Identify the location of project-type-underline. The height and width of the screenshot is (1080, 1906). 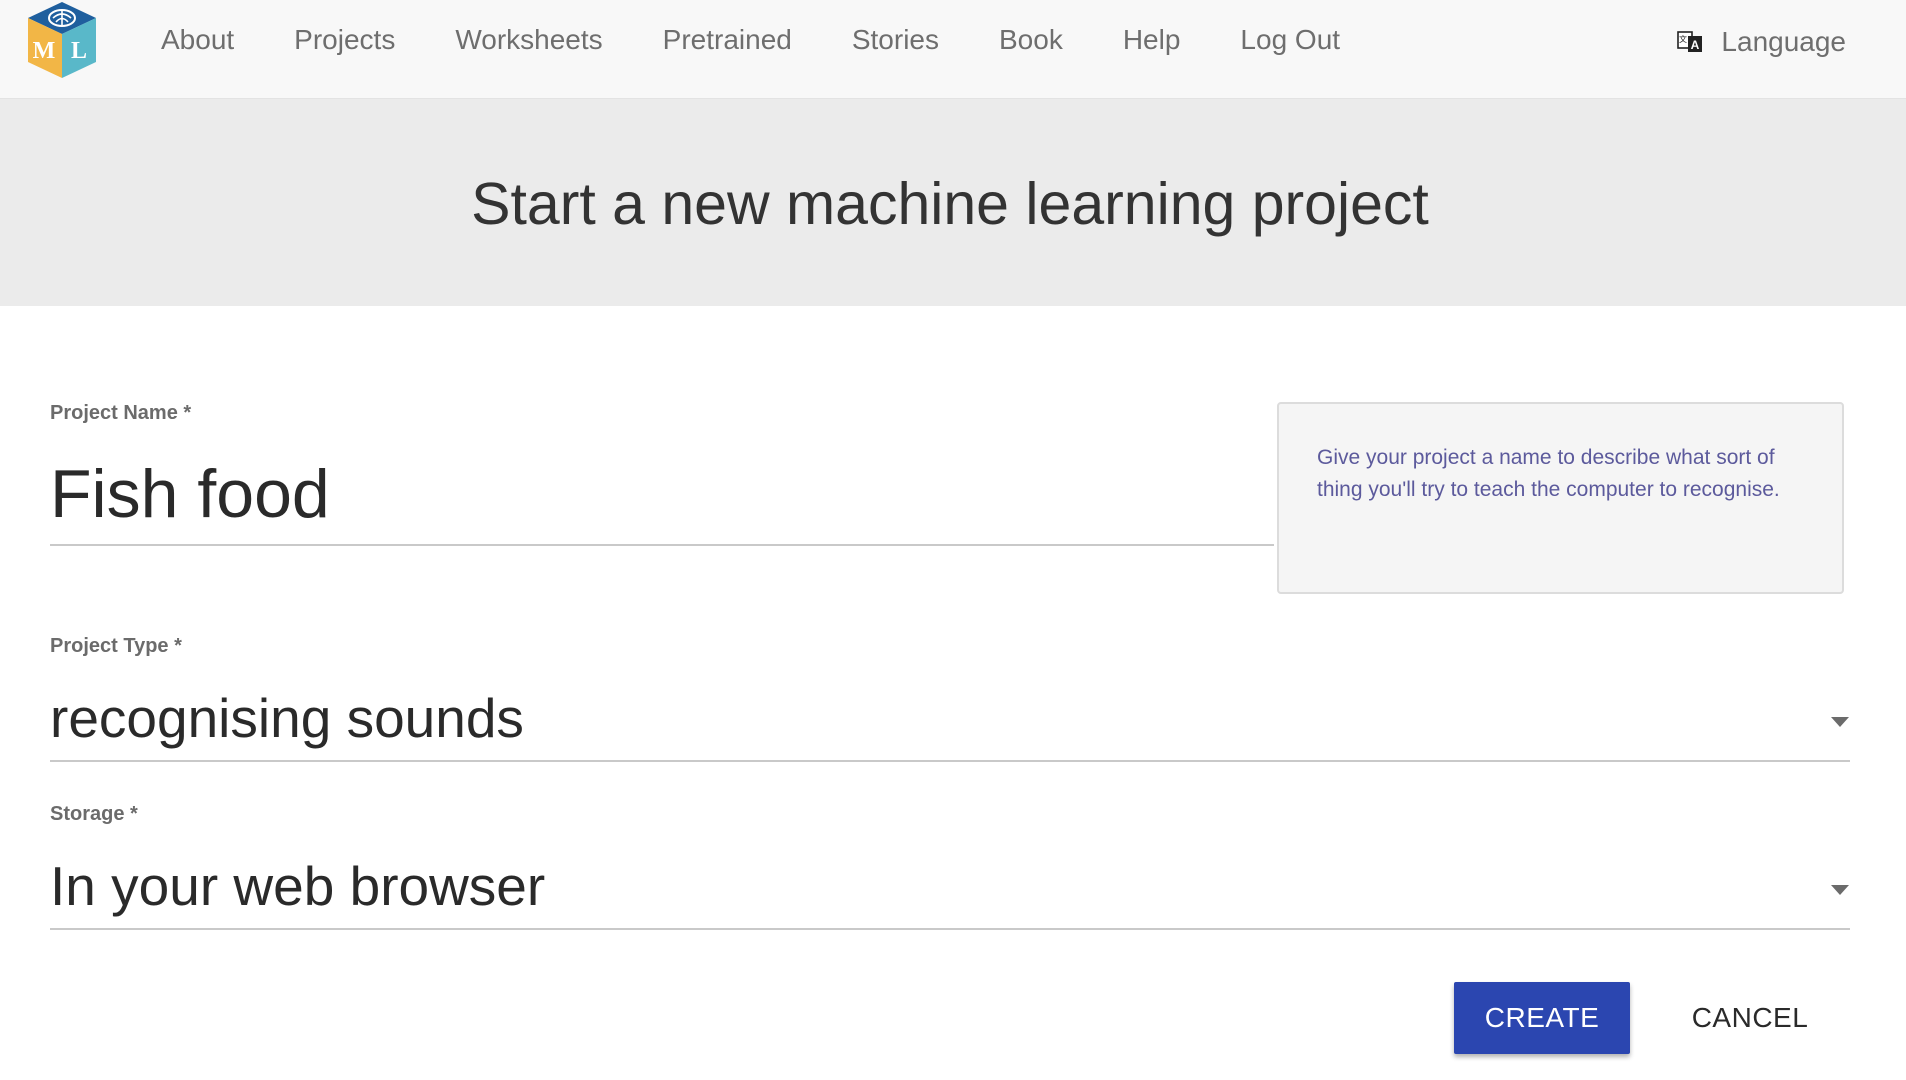
(950, 761).